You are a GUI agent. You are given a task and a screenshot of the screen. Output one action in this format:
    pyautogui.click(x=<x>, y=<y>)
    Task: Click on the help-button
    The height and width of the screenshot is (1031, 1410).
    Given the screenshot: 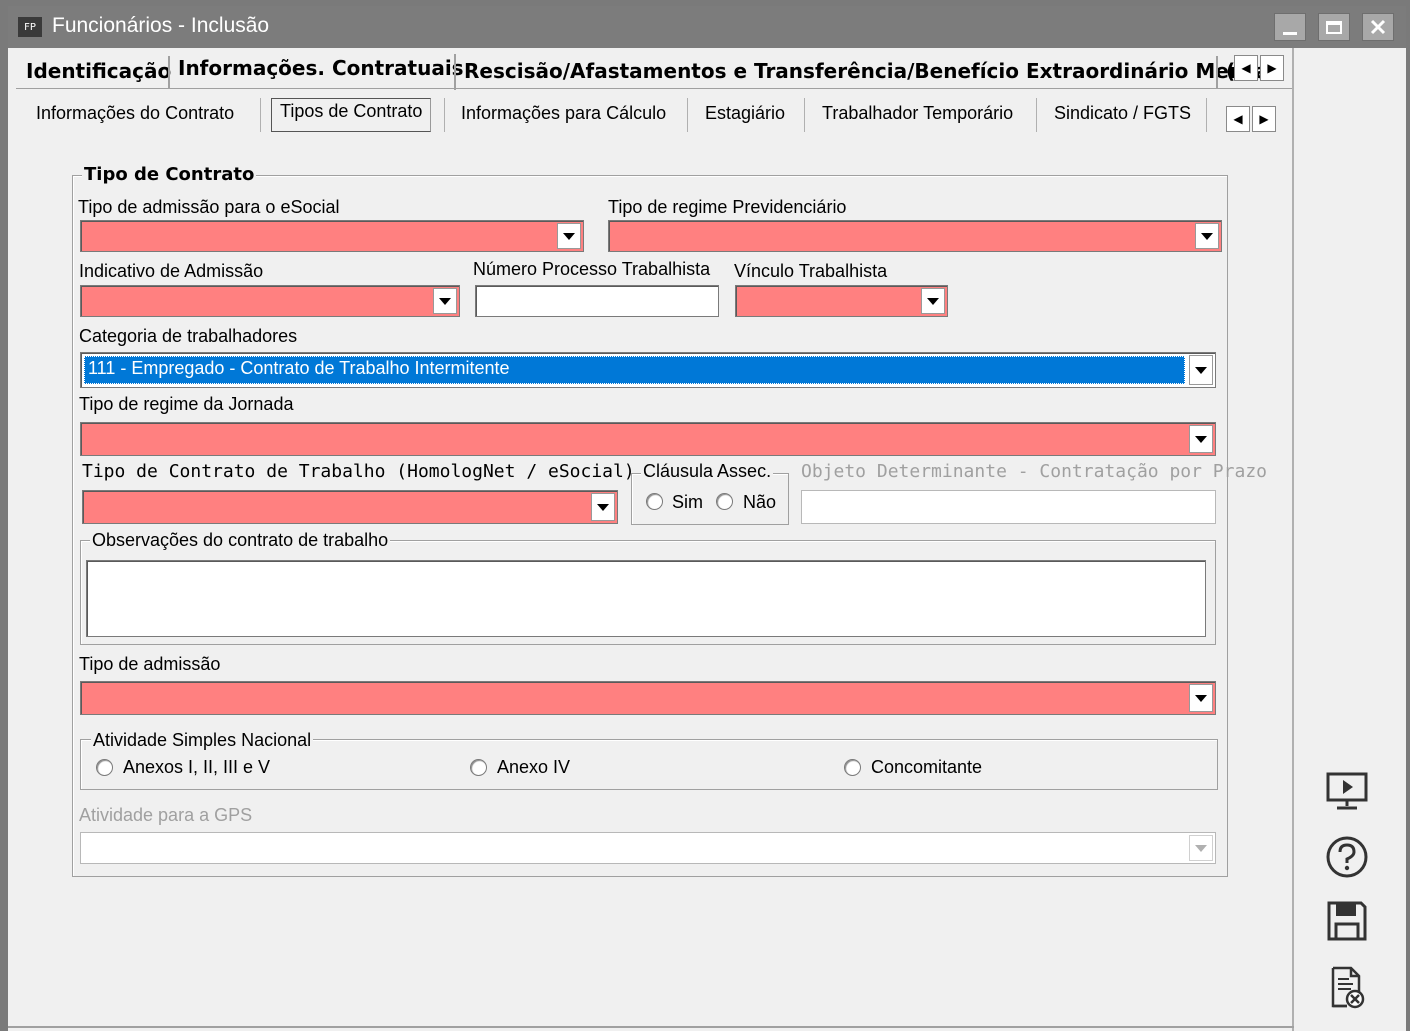 What is the action you would take?
    pyautogui.click(x=1347, y=857)
    